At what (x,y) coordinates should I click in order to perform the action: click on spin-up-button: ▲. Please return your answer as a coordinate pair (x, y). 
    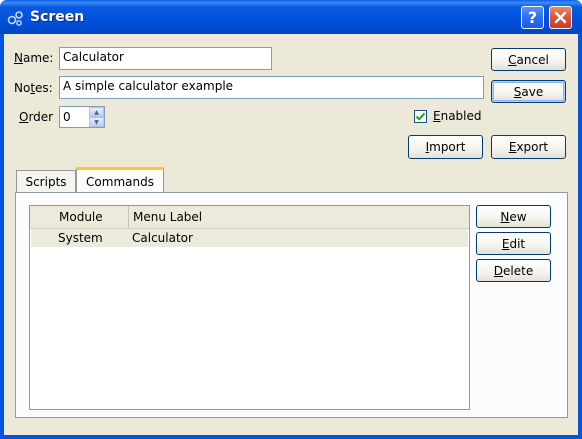
    Looking at the image, I should click on (96, 112).